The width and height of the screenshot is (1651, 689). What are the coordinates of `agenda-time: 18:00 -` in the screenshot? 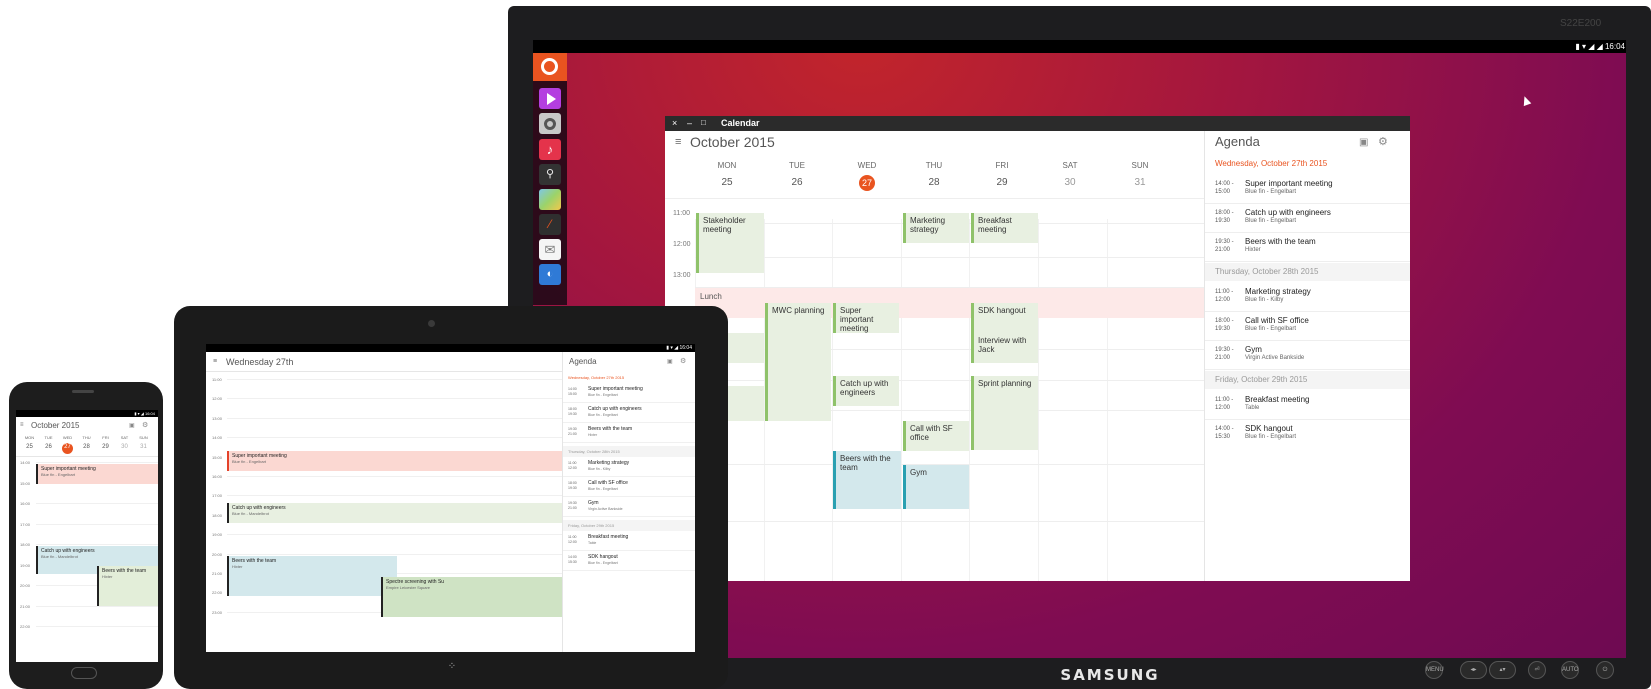 It's located at (1224, 321).